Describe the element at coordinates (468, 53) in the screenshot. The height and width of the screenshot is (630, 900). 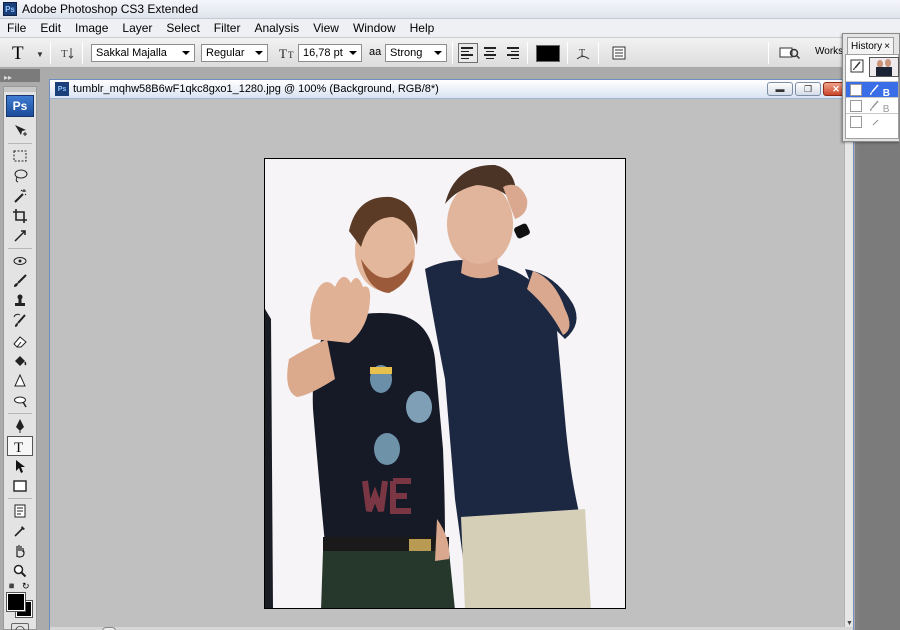
I see `align-left-button` at that location.